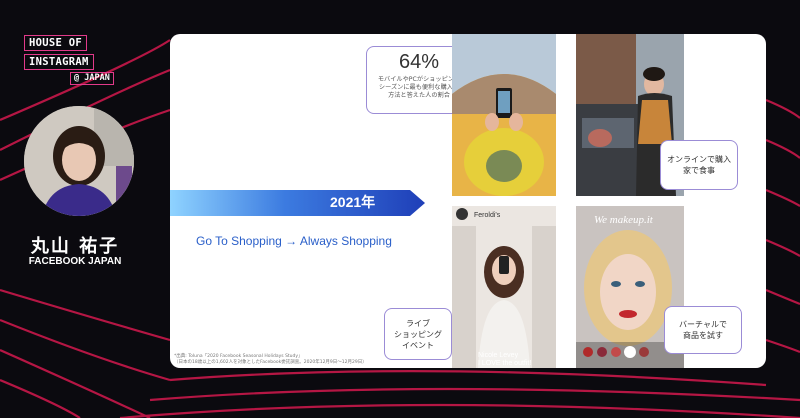 The width and height of the screenshot is (800, 418). Describe the element at coordinates (59, 62) in the screenshot. I see `logo-line-2: INSTAGRAM` at that location.